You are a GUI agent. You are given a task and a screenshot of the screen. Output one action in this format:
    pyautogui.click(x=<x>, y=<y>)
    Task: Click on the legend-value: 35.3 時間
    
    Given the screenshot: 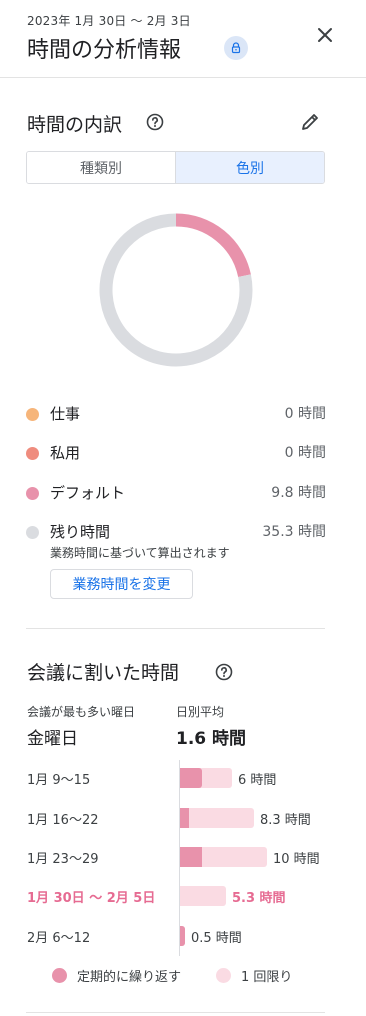 What is the action you would take?
    pyautogui.click(x=294, y=532)
    